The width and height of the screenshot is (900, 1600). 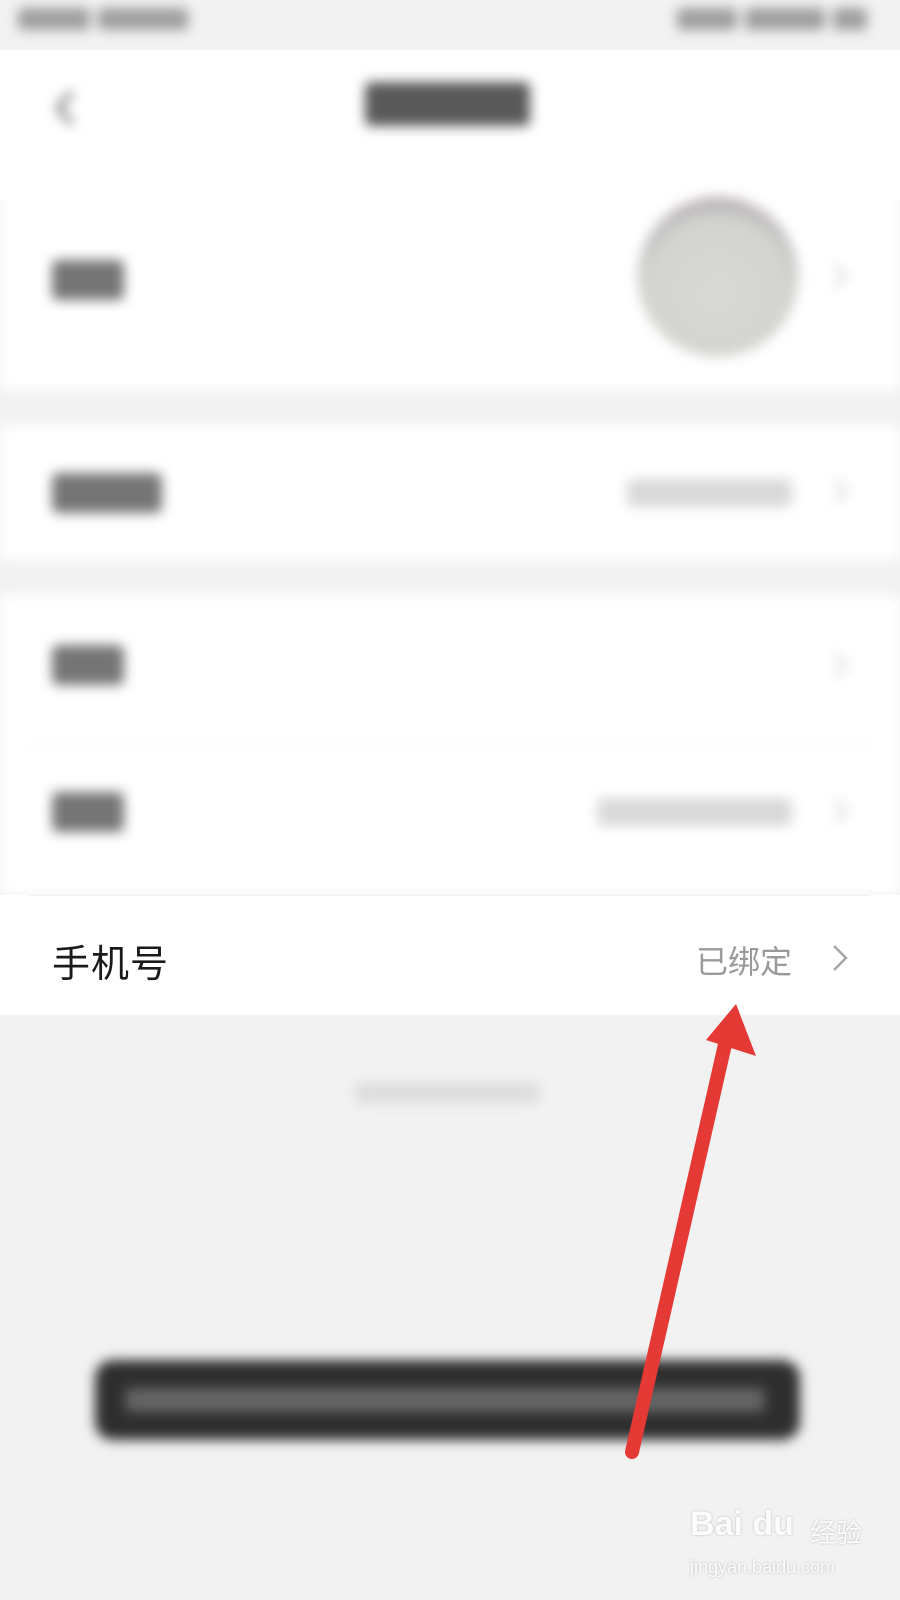 I want to click on status-bar, so click(x=450, y=25).